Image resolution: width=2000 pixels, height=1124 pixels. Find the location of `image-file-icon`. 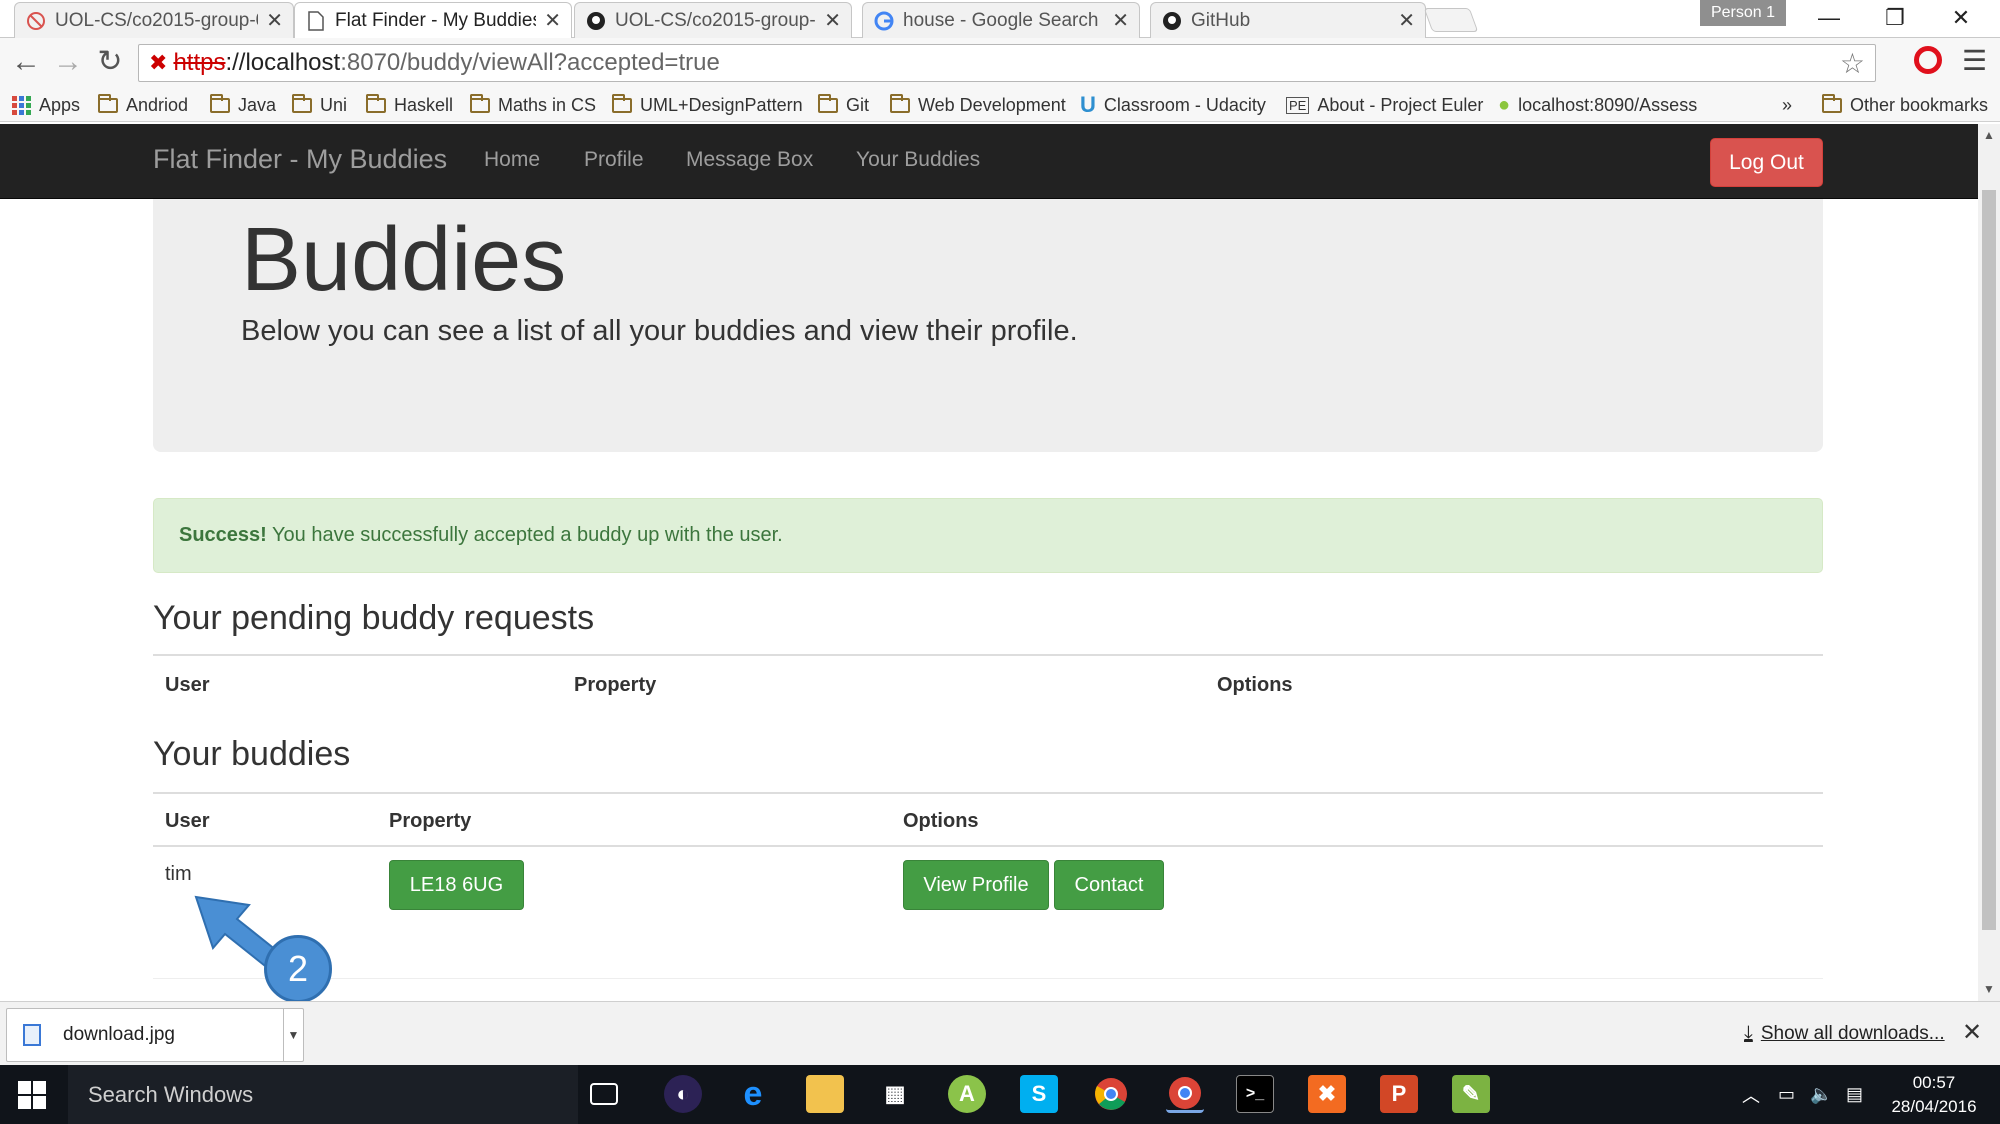

image-file-icon is located at coordinates (32, 1035).